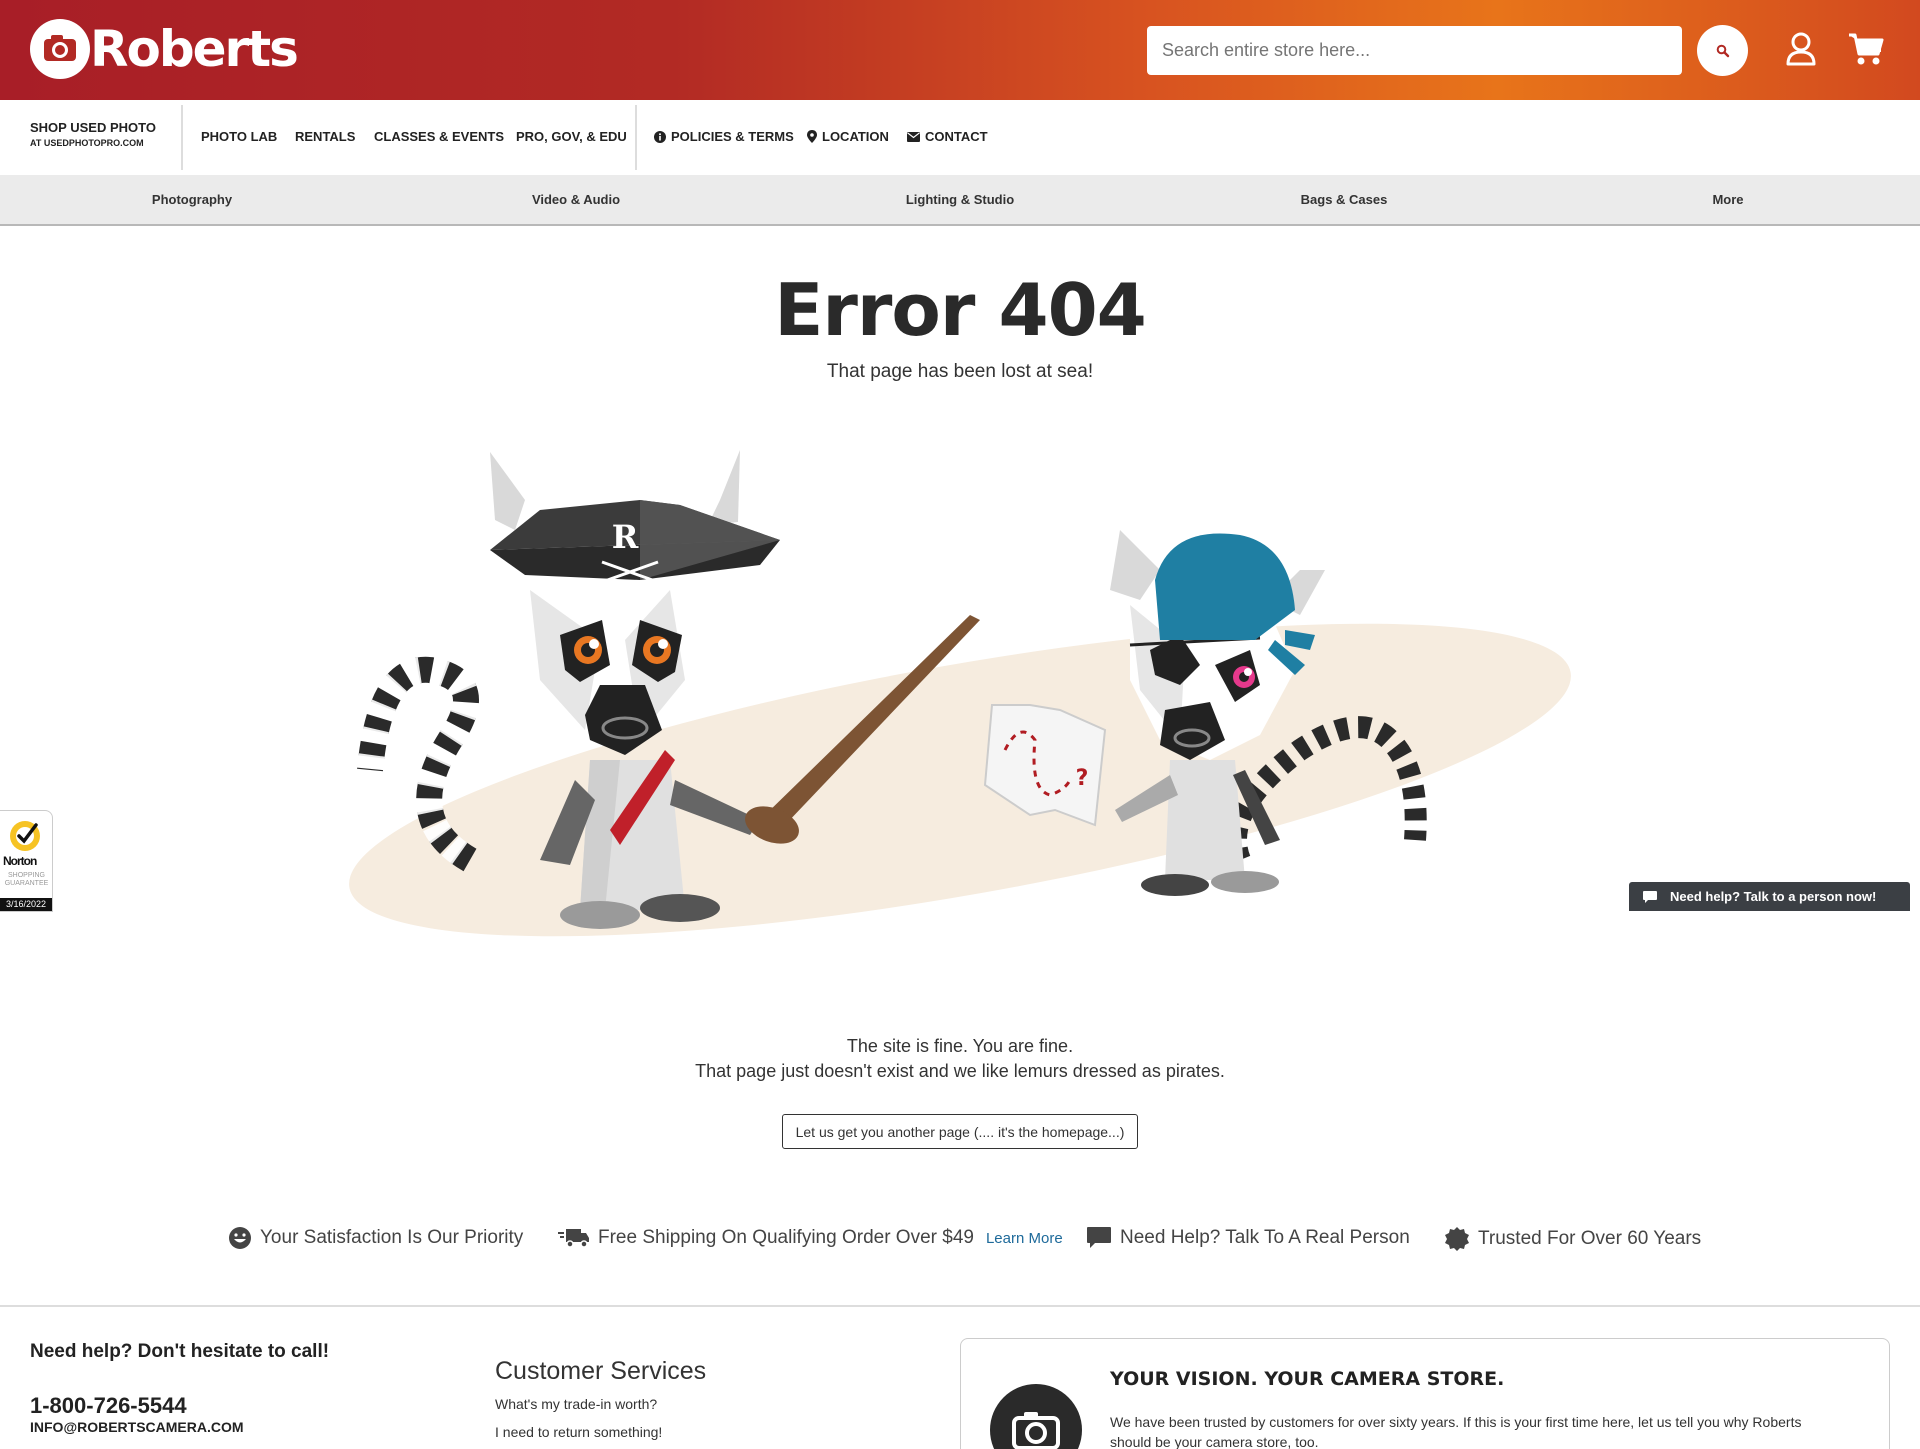  What do you see at coordinates (1024, 1238) in the screenshot?
I see `learn-more-link: Learn More` at bounding box center [1024, 1238].